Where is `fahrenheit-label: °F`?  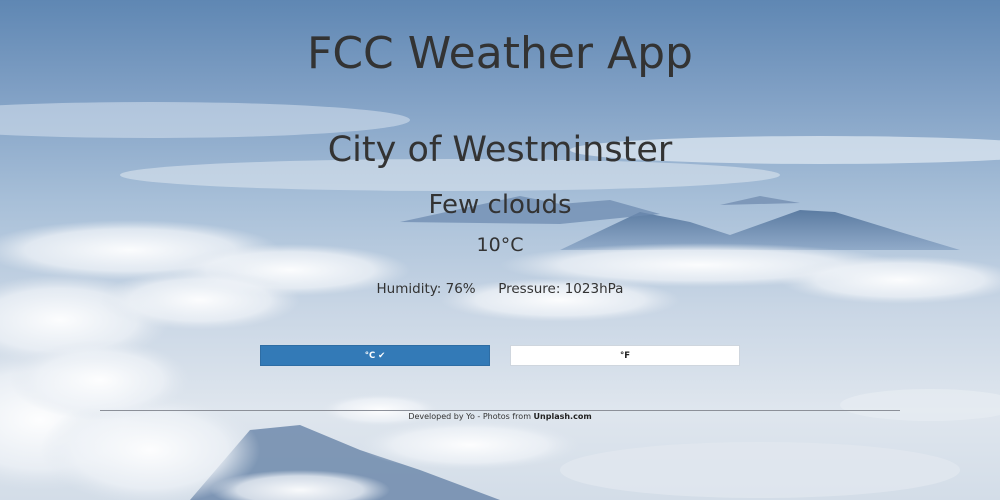
fahrenheit-label: °F is located at coordinates (625, 356).